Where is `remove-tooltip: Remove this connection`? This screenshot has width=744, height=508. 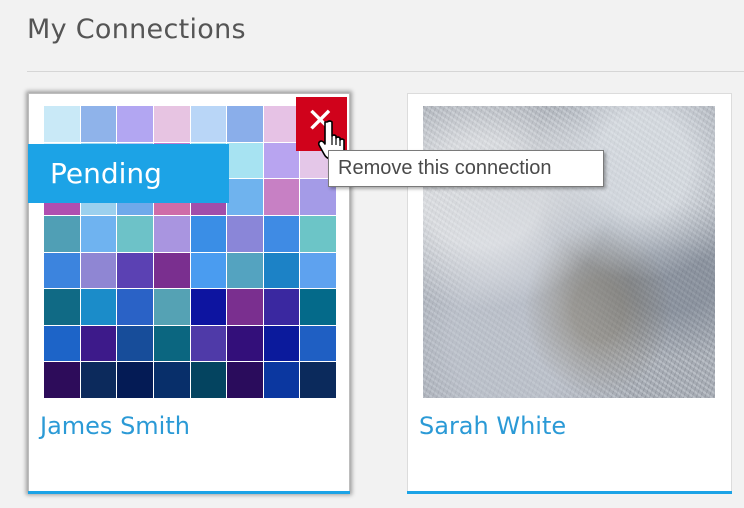
remove-tooltip: Remove this connection is located at coordinates (466, 168).